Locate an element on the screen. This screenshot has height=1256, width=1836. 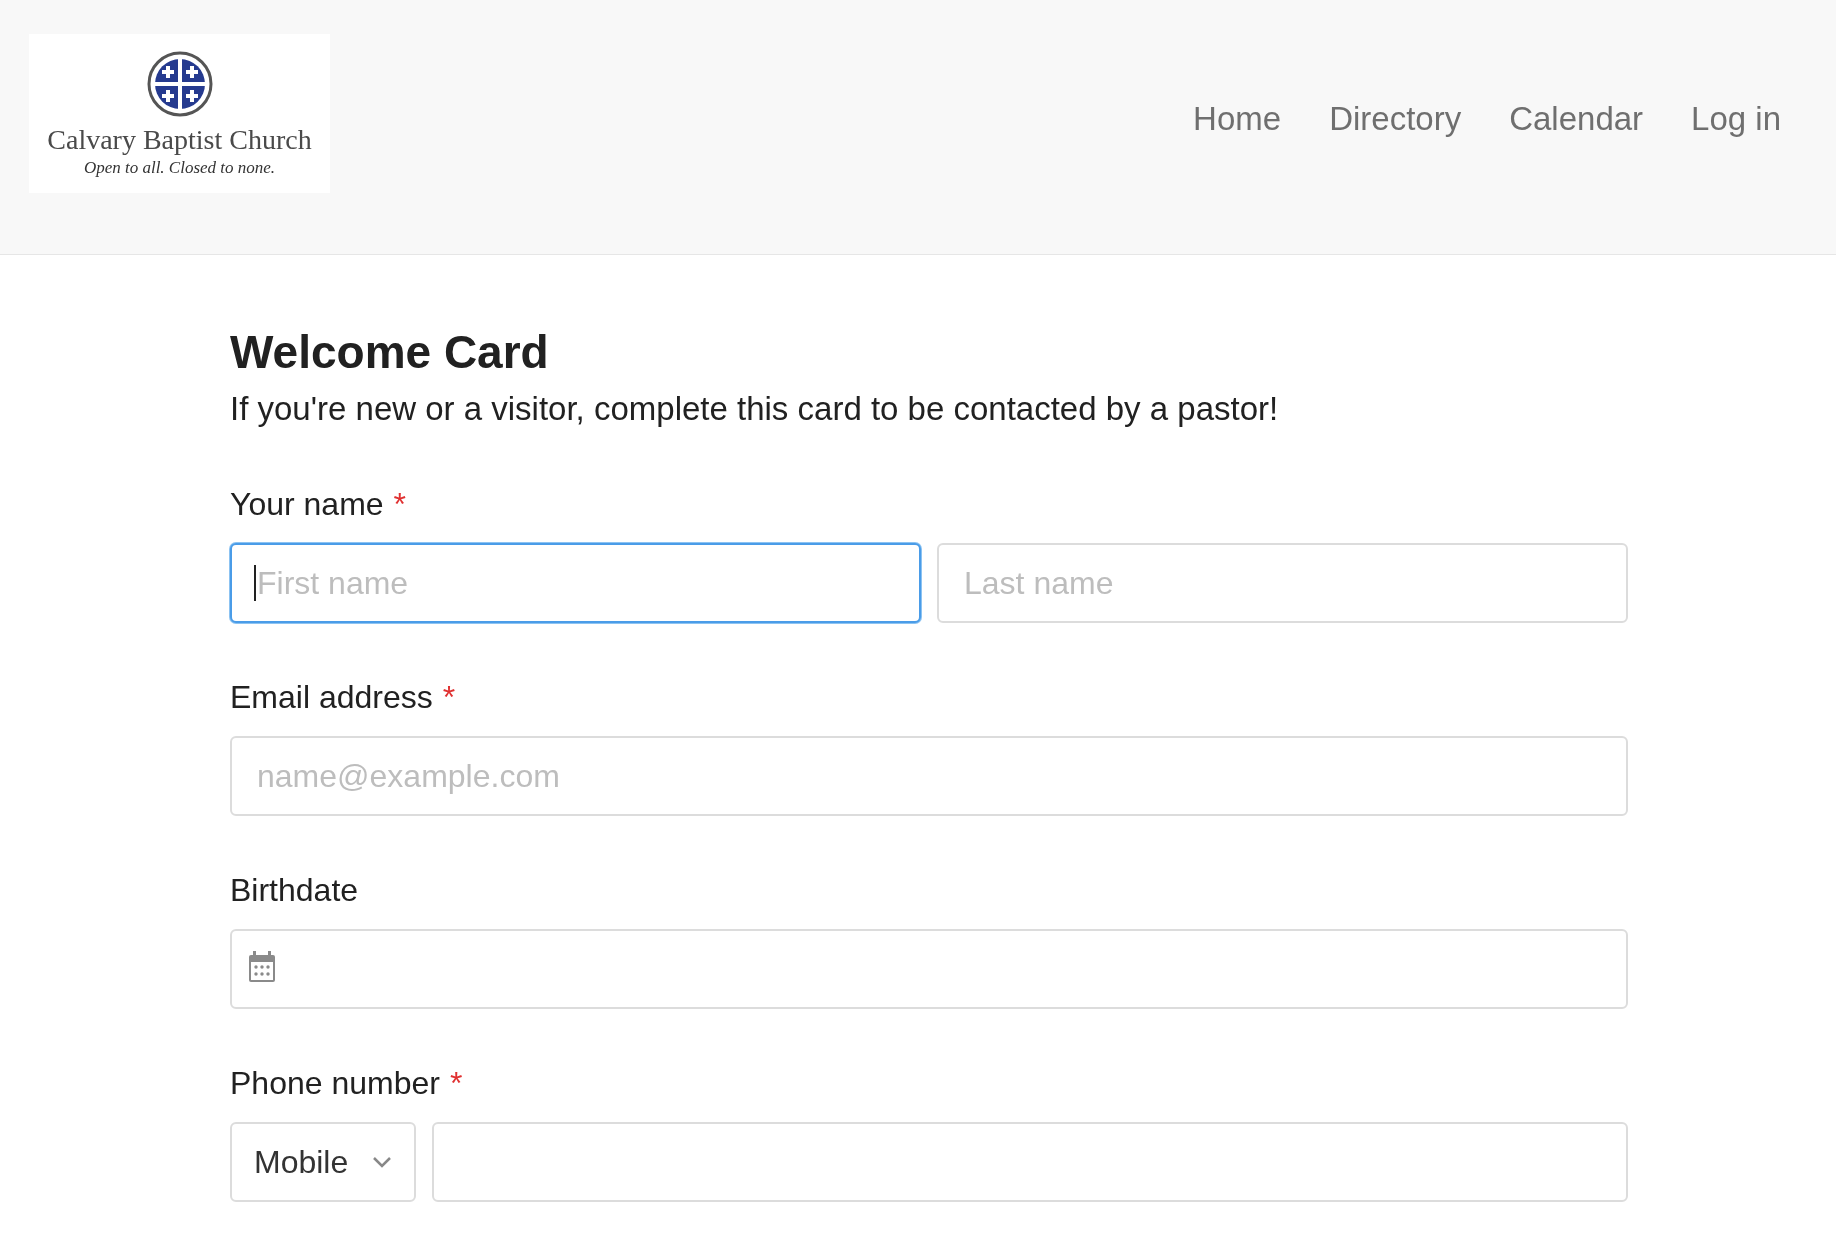
calendar-icon is located at coordinates (262, 967).